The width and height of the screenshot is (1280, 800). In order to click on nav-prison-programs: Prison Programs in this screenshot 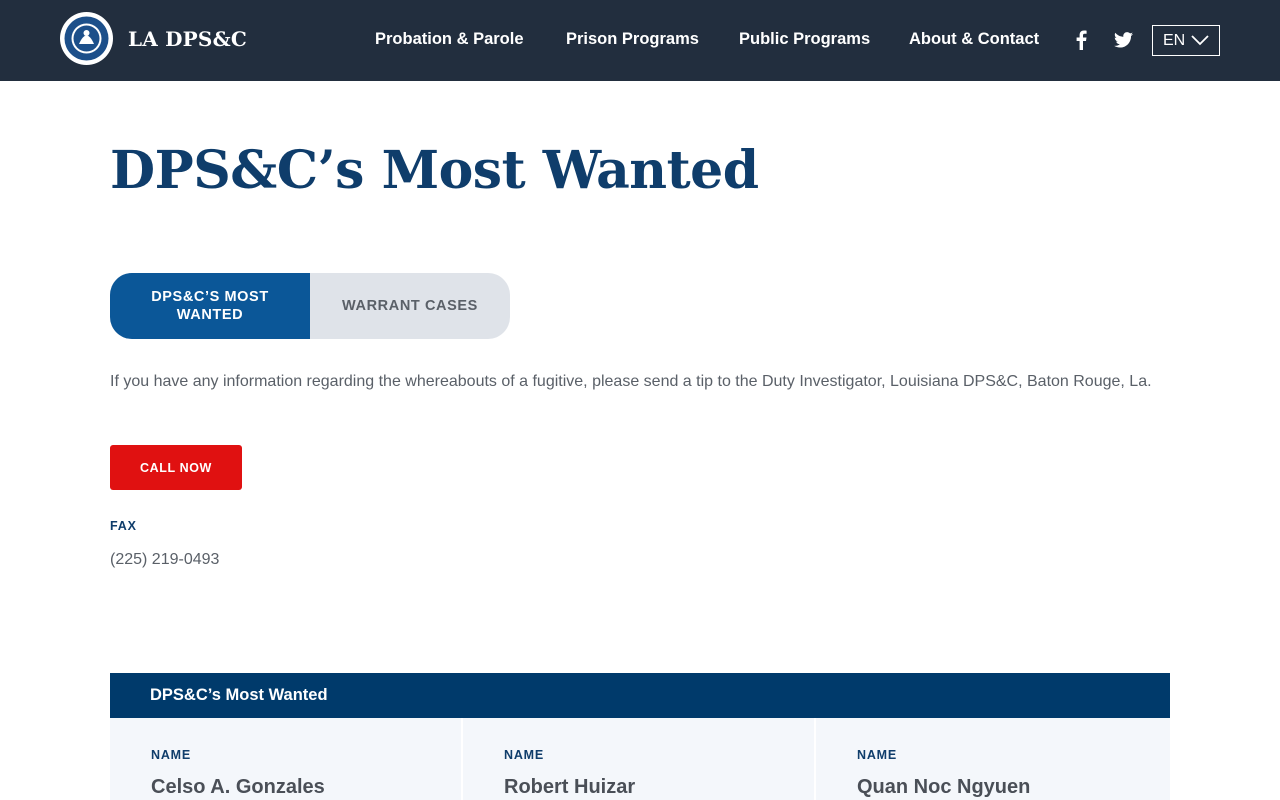, I will do `click(632, 39)`.